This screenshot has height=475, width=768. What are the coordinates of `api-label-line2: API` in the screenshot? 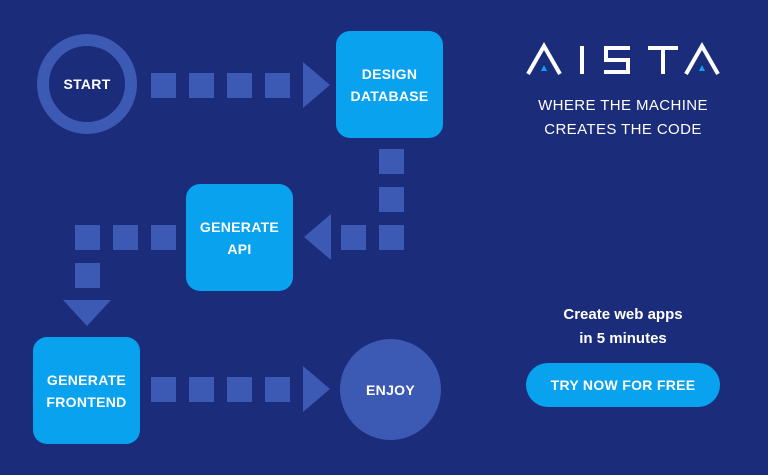 It's located at (239, 248).